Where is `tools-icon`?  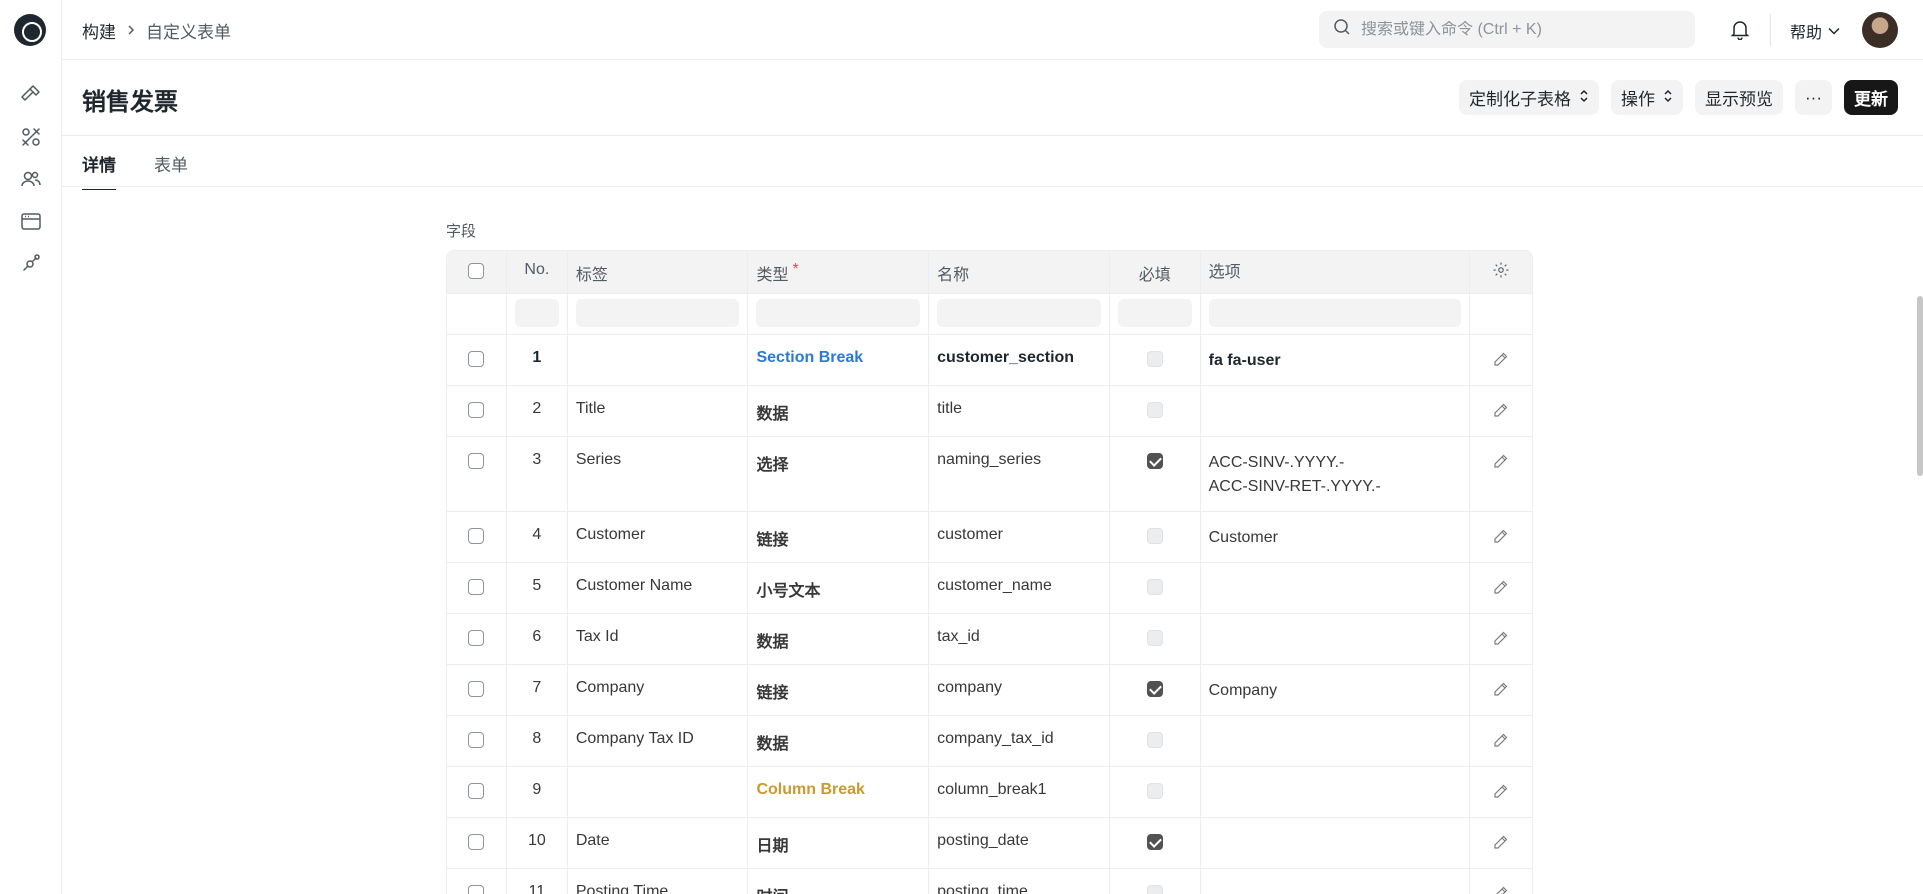
tools-icon is located at coordinates (31, 137).